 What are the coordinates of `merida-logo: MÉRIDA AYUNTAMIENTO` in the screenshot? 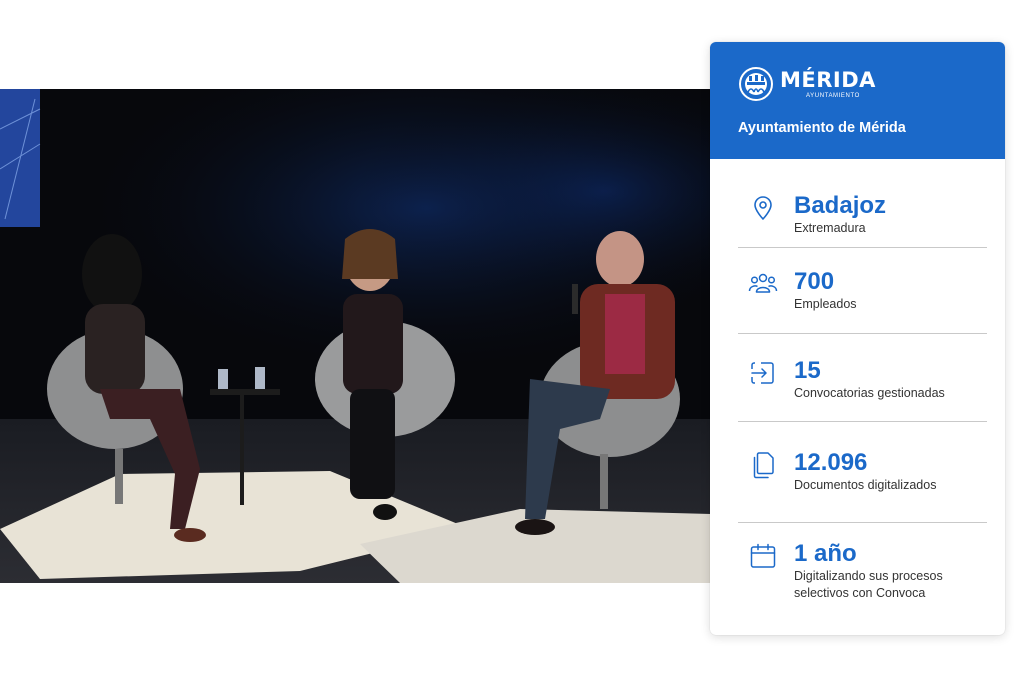 It's located at (871, 84).